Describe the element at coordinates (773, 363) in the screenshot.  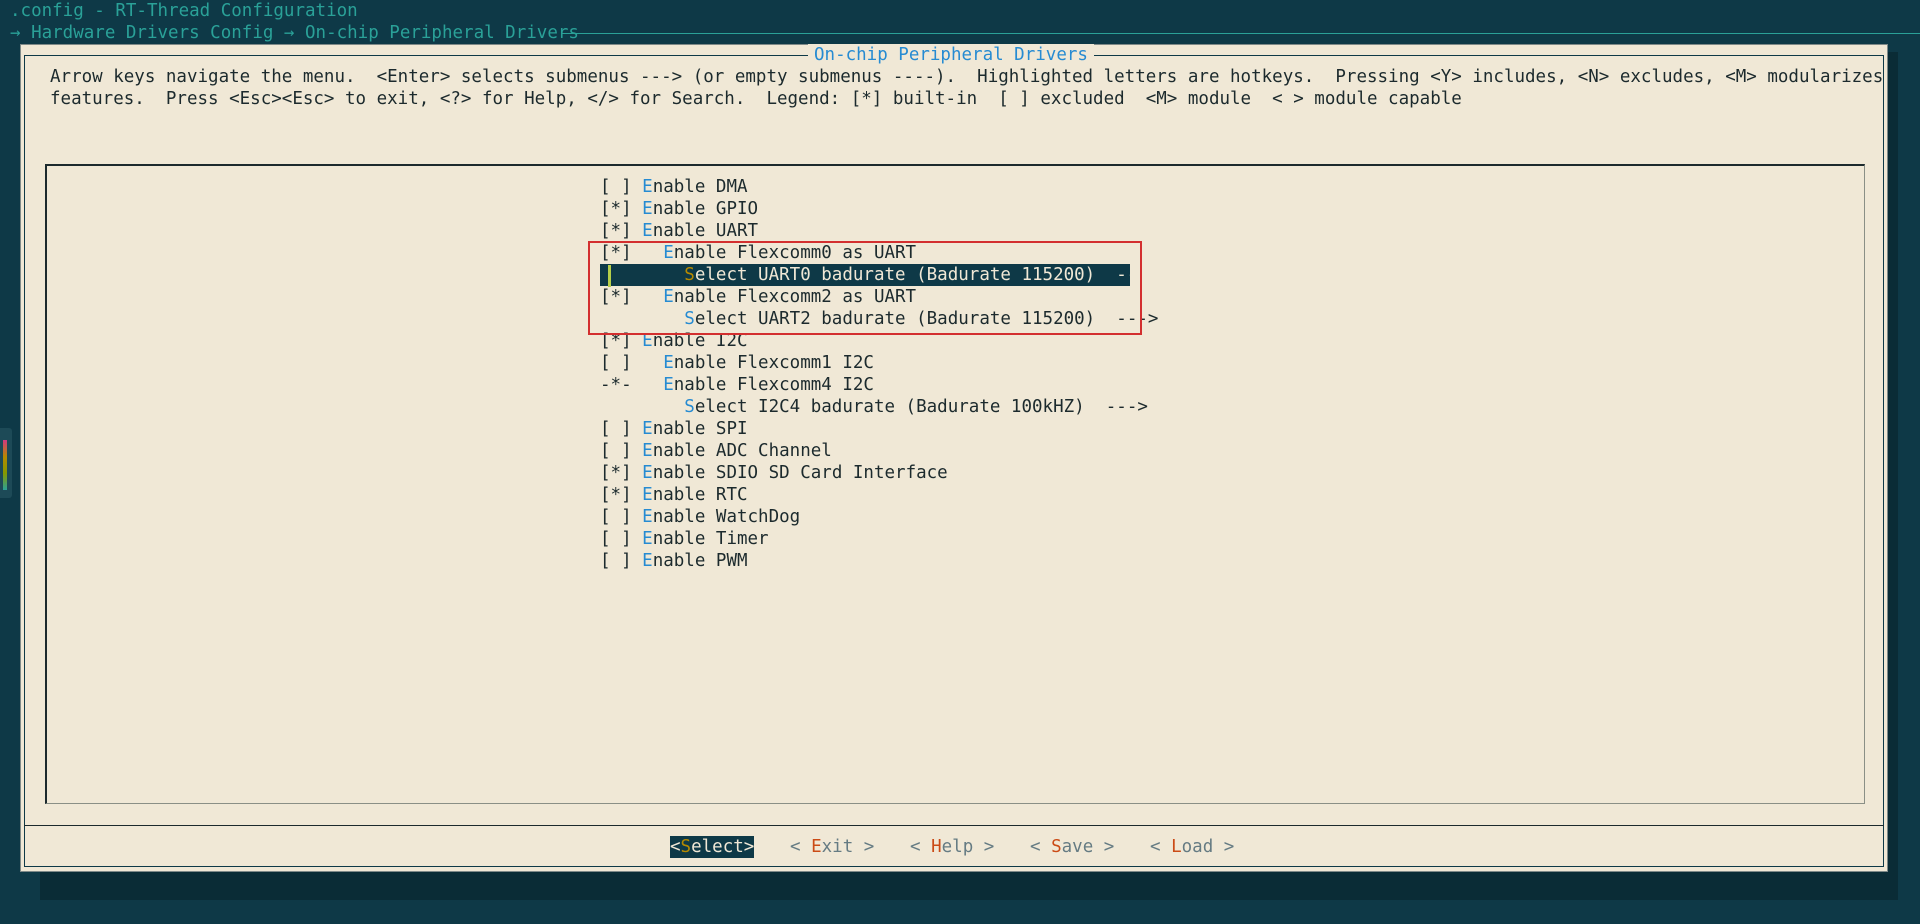
I see `menu-item-label: nable Flexcomm1 I2C` at that location.